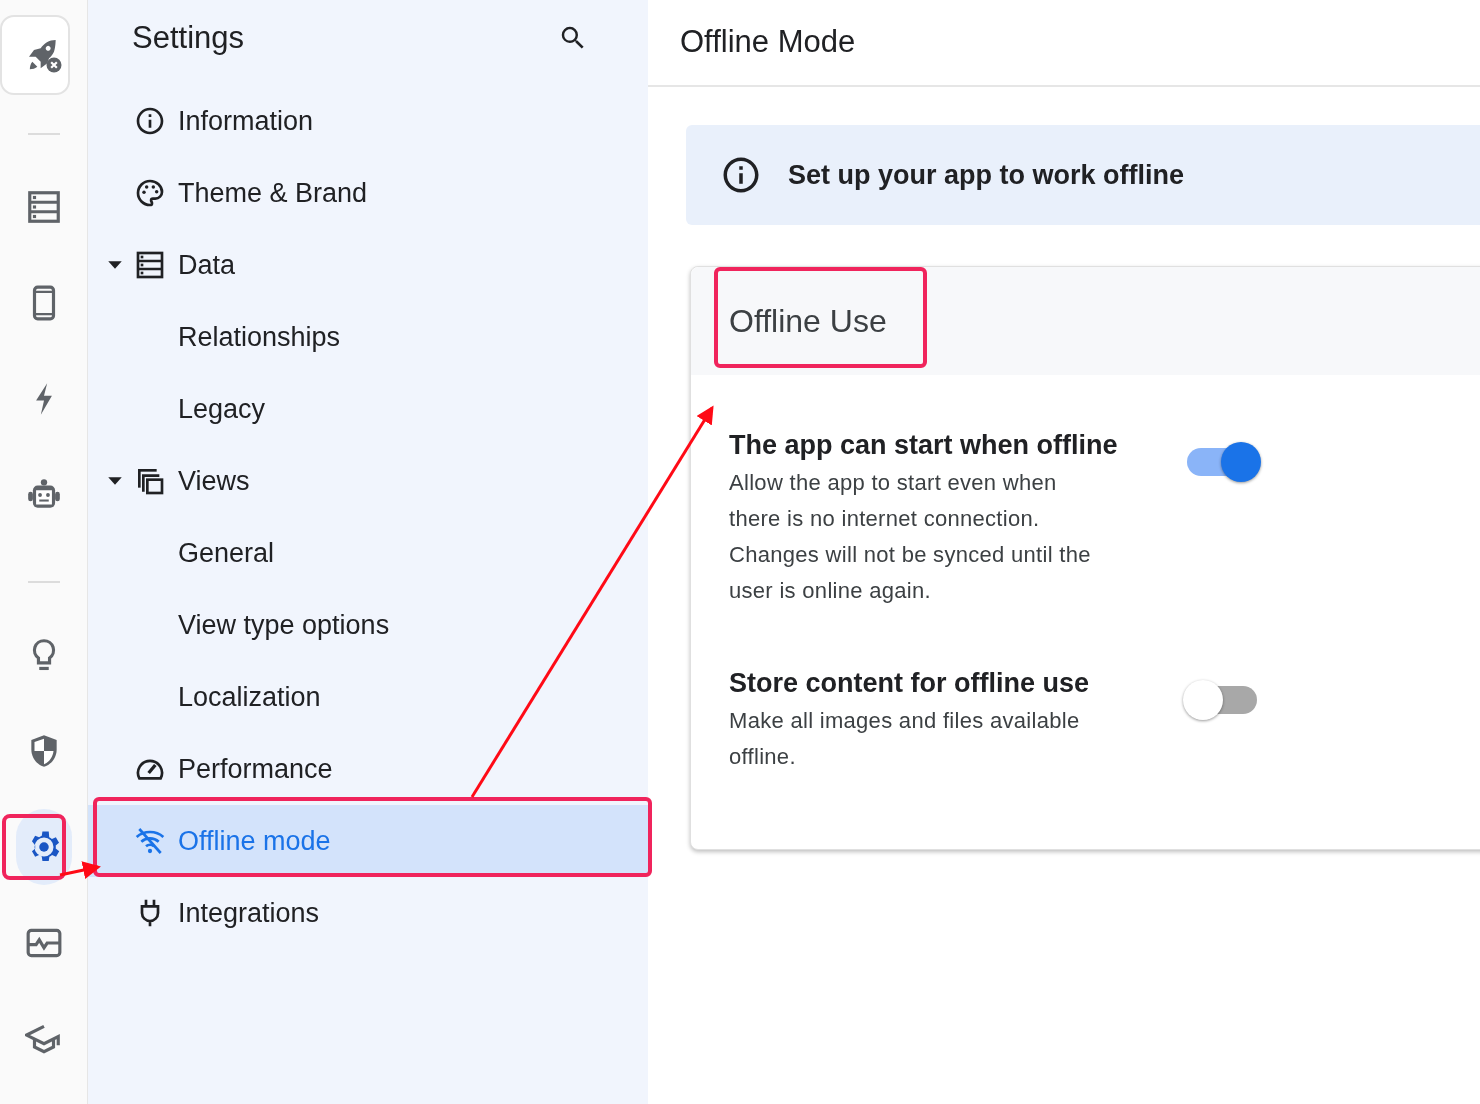  Describe the element at coordinates (905, 739) in the screenshot. I see `option-description: Make all images and files available offline.` at that location.